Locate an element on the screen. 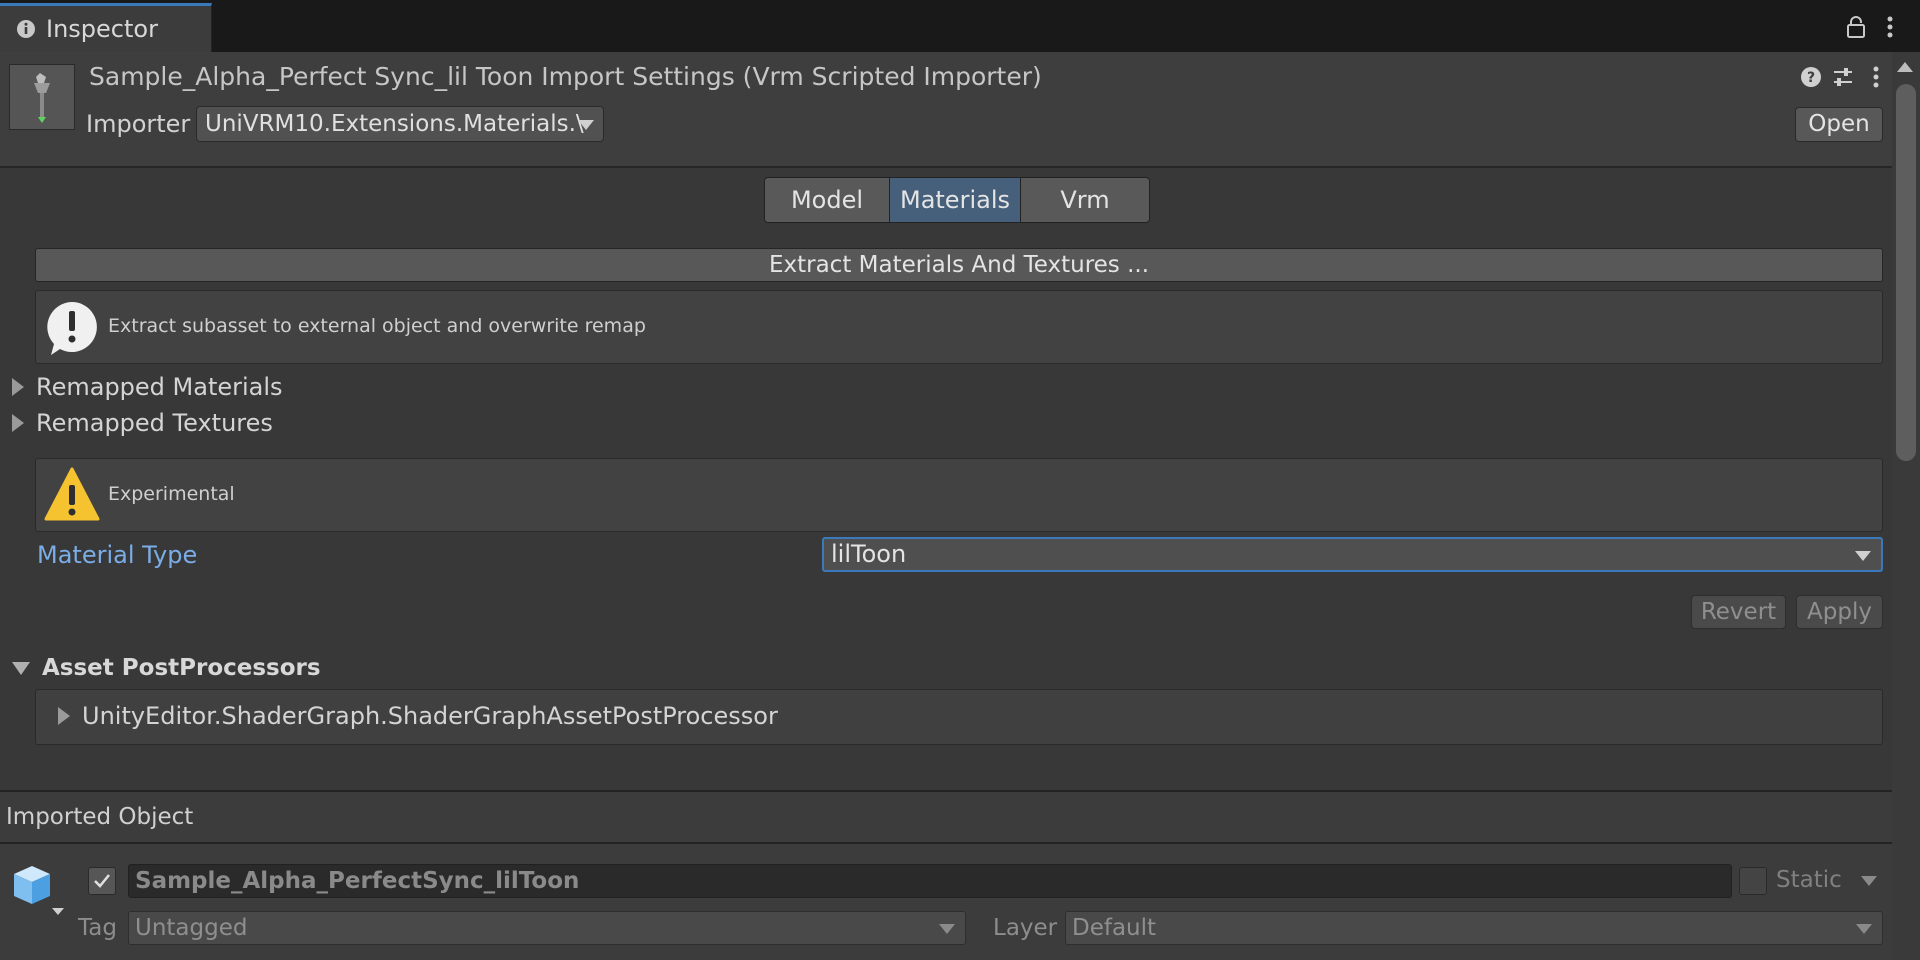  asset-postprocessors-foldout: Asset PostProcessors is located at coordinates (166, 668).